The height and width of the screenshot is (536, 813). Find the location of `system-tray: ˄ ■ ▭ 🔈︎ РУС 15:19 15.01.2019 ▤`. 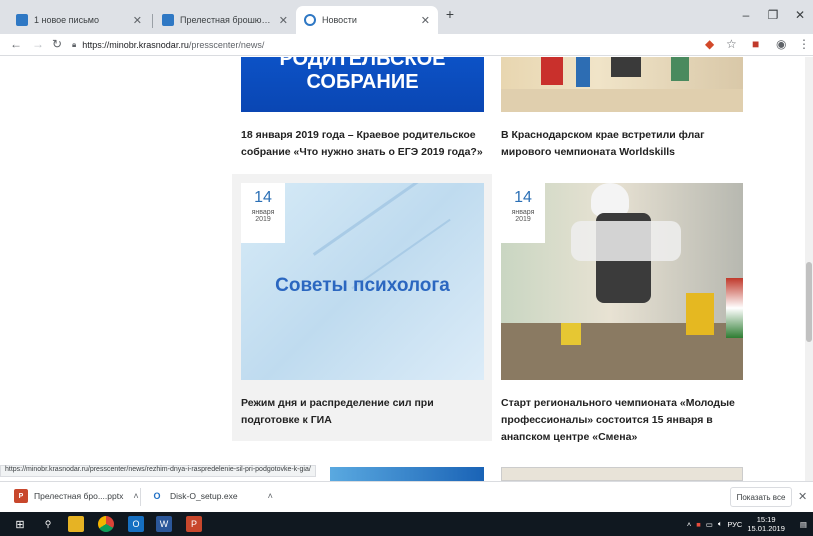

system-tray: ˄ ■ ▭ 🔈︎ РУС 15:19 15.01.2019 ▤ is located at coordinates (747, 524).